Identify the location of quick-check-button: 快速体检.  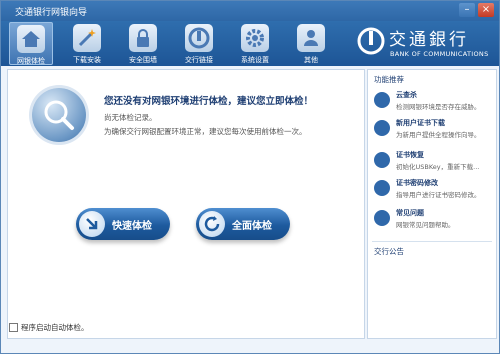
(123, 224).